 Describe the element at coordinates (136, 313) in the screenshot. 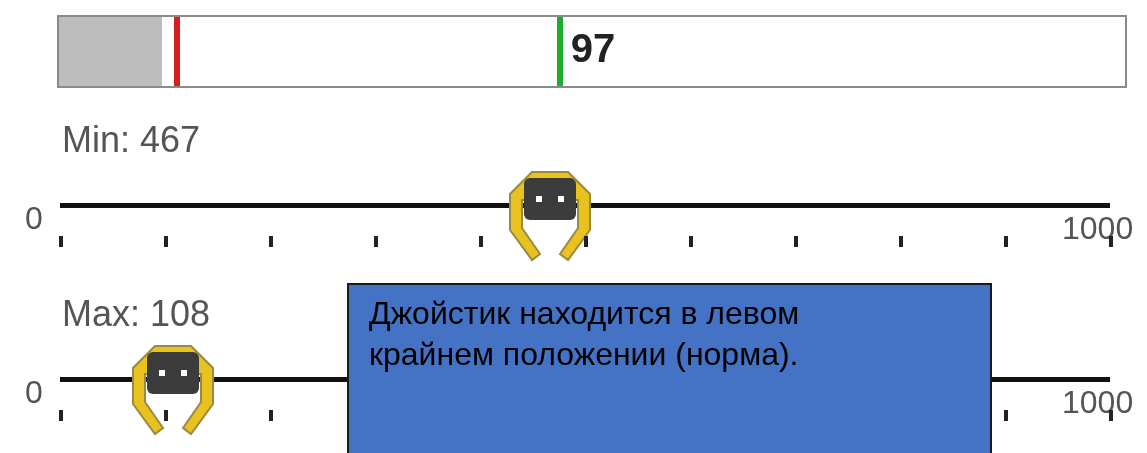

I see `slider-label: Max: 108` at that location.